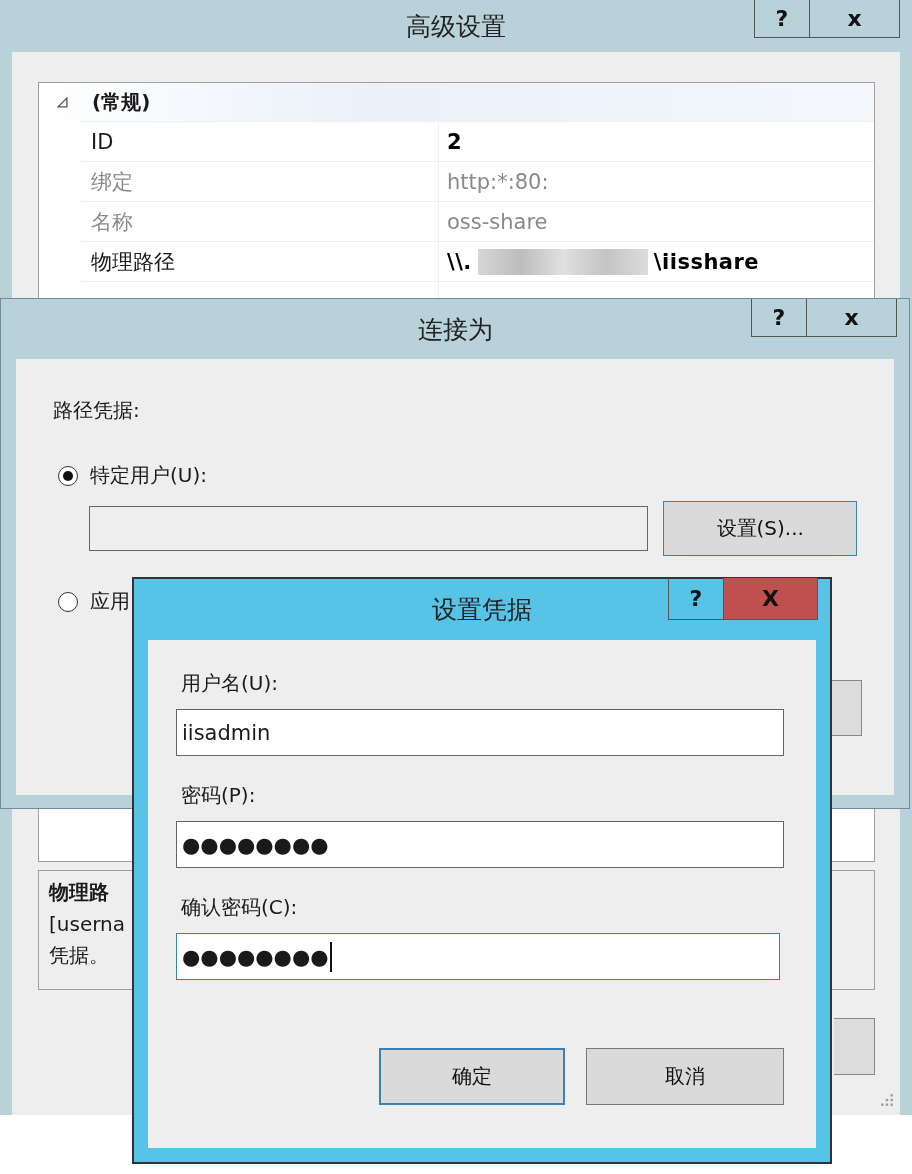  What do you see at coordinates (79, 955) in the screenshot?
I see `description-text: 凭据。` at bounding box center [79, 955].